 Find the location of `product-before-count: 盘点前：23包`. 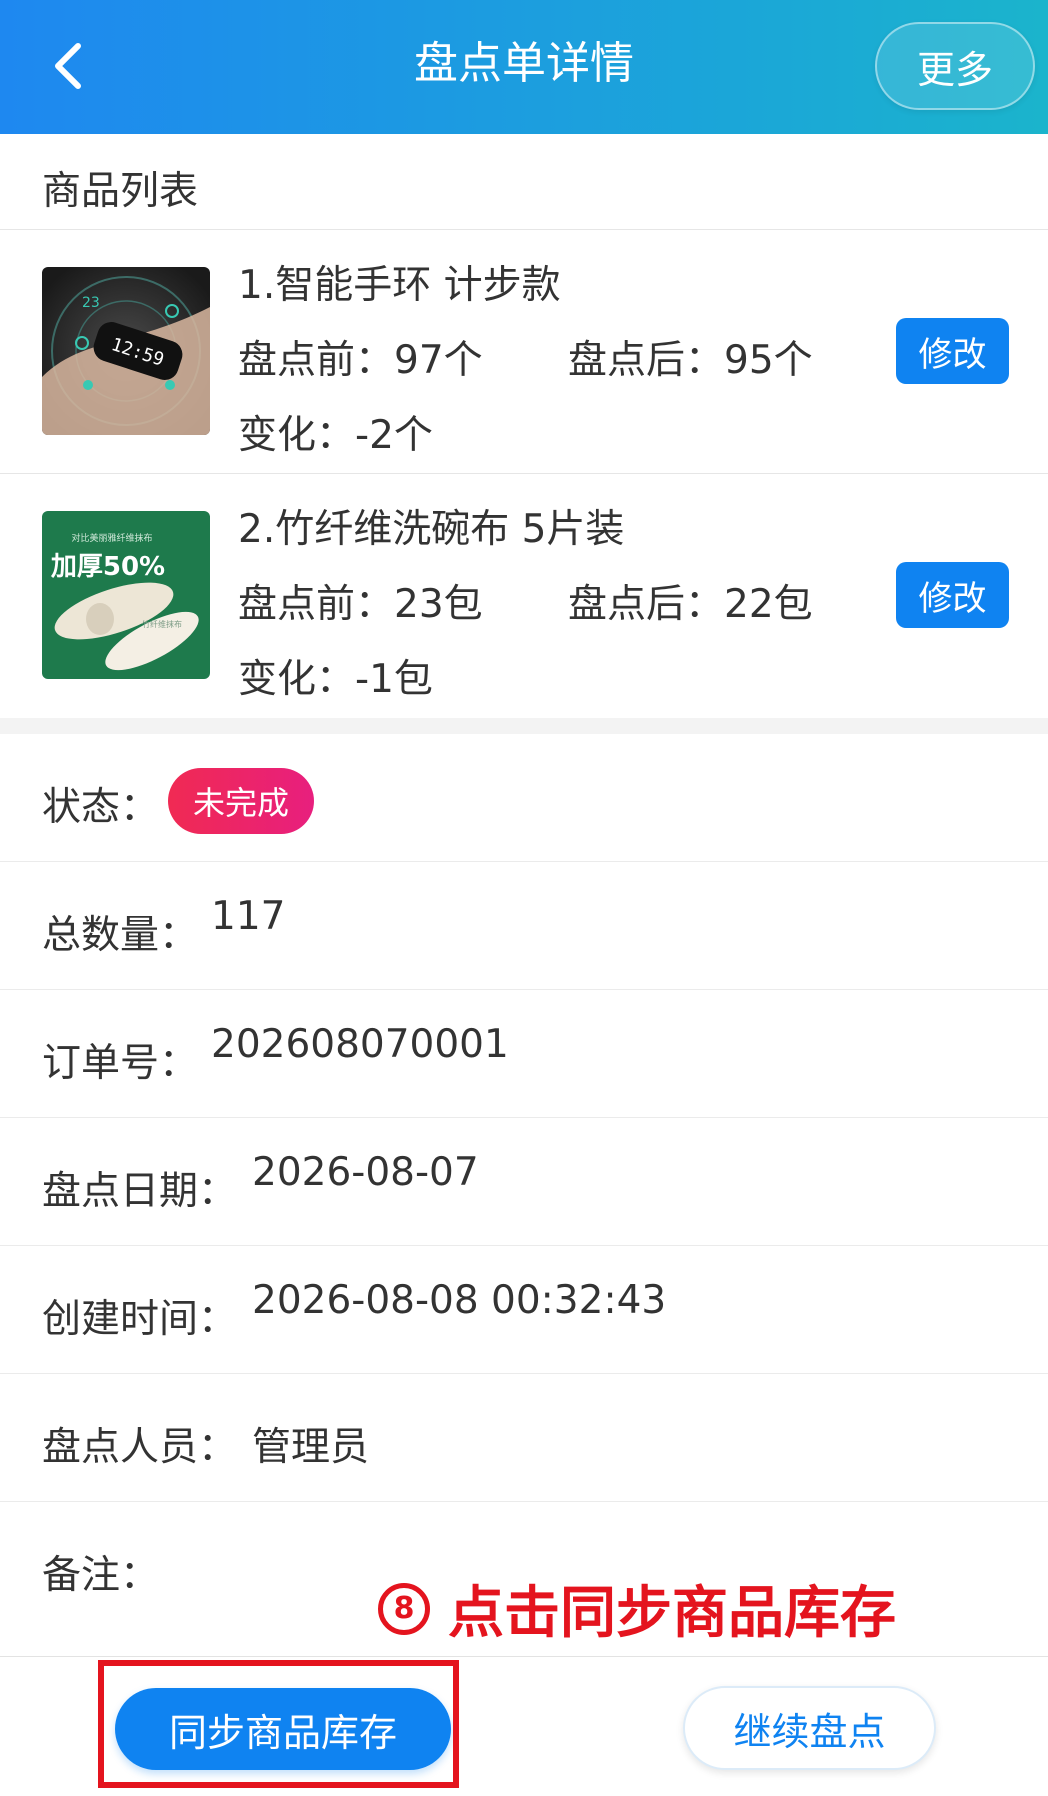

product-before-count: 盘点前：23包 is located at coordinates (360, 604).